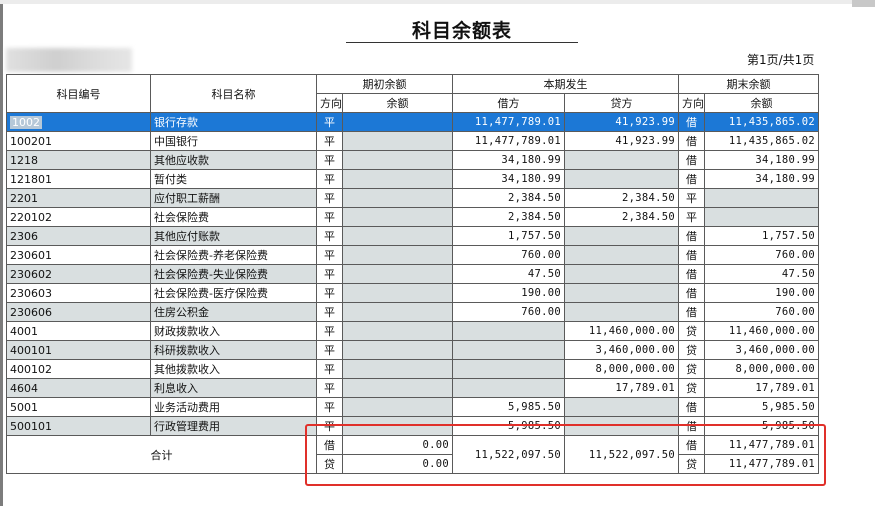 Image resolution: width=875 pixels, height=506 pixels. What do you see at coordinates (508, 179) in the screenshot?
I see `cell-debit: 34,180.99` at bounding box center [508, 179].